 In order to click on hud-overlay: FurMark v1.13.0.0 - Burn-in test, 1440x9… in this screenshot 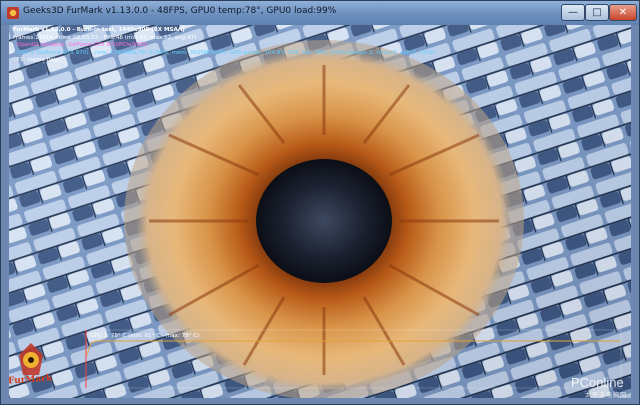, I will do `click(224, 46)`.